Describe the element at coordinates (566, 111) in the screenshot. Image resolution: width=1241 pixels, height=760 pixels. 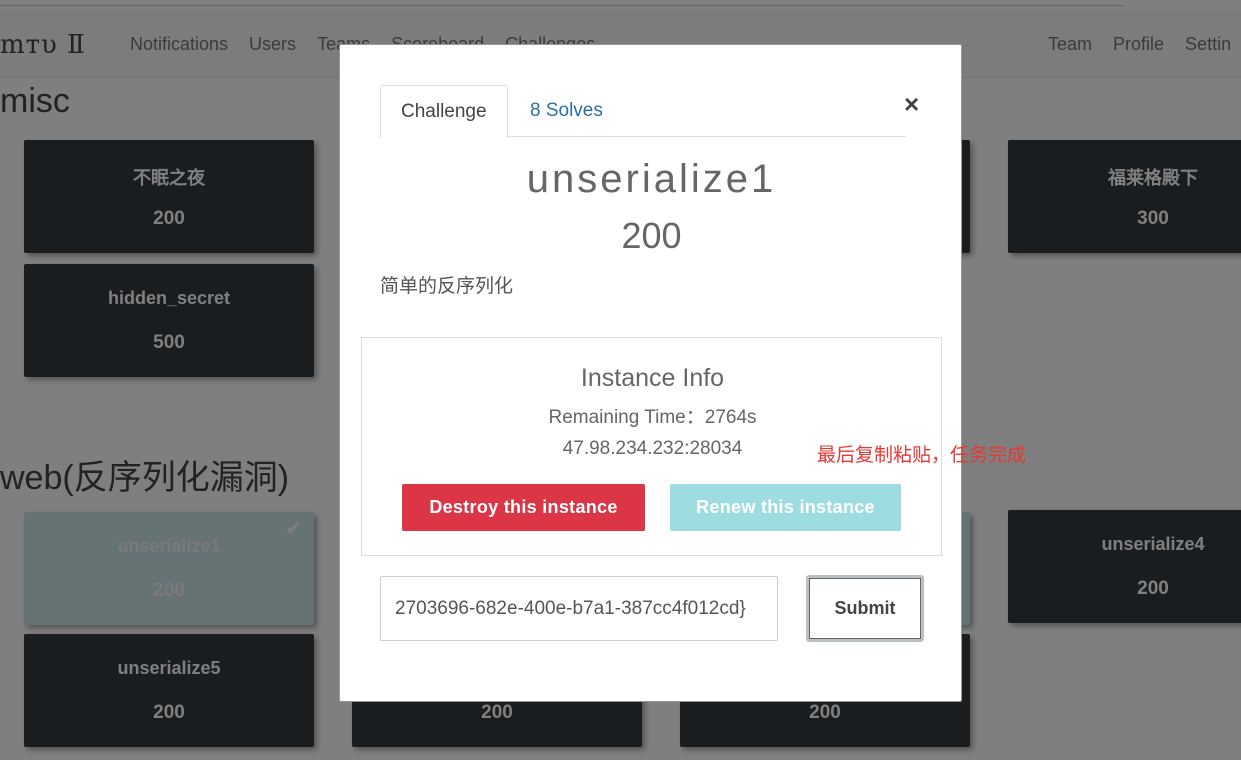
I see `tab-solves: 8 Solves` at that location.